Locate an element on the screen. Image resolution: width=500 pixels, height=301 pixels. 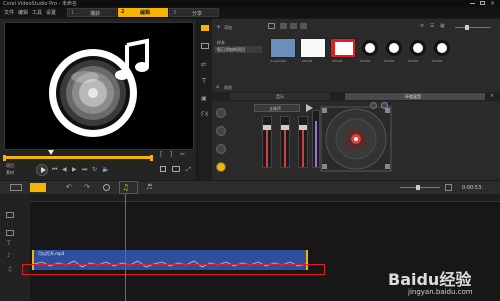
transition-icon: ⇄ is located at coordinates (203, 64).